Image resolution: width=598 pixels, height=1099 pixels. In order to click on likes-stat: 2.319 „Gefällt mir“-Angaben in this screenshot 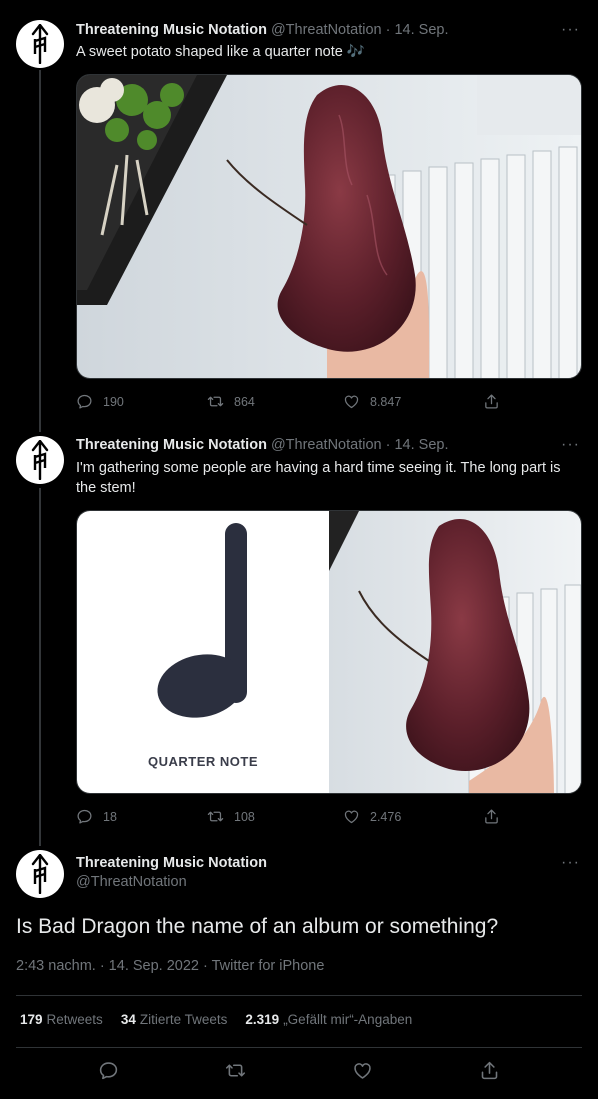, I will do `click(328, 1019)`.